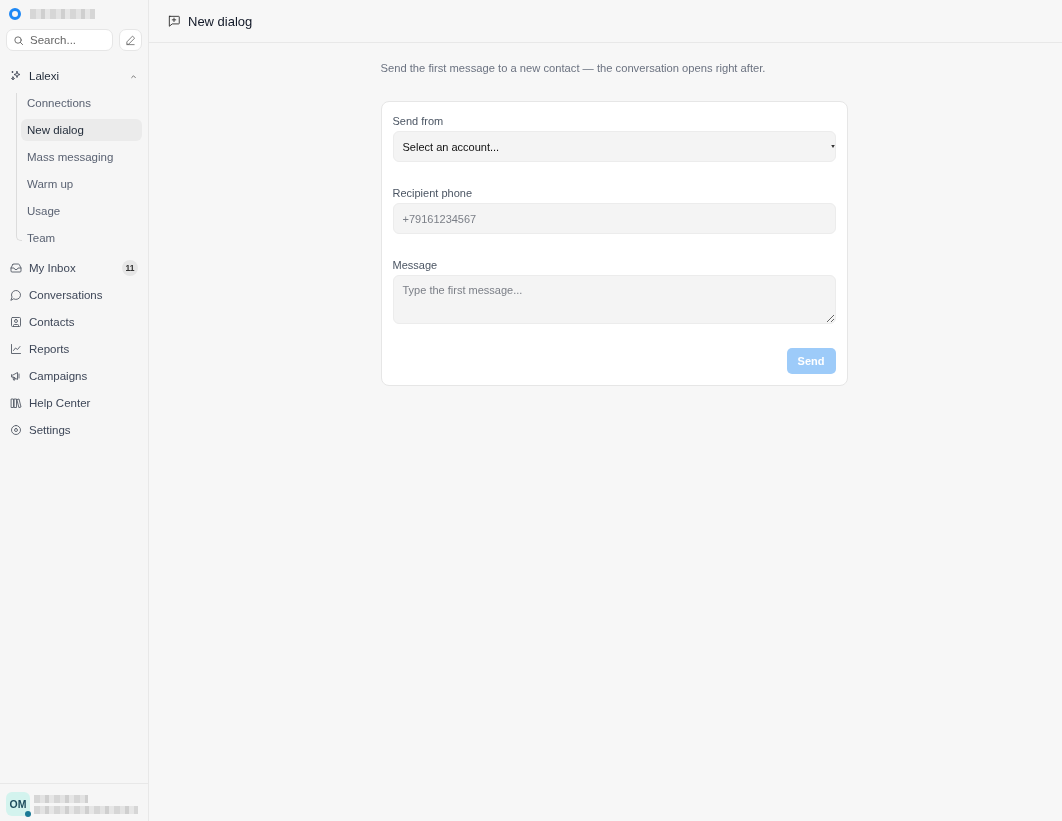  What do you see at coordinates (16, 403) in the screenshot?
I see `books-icon` at bounding box center [16, 403].